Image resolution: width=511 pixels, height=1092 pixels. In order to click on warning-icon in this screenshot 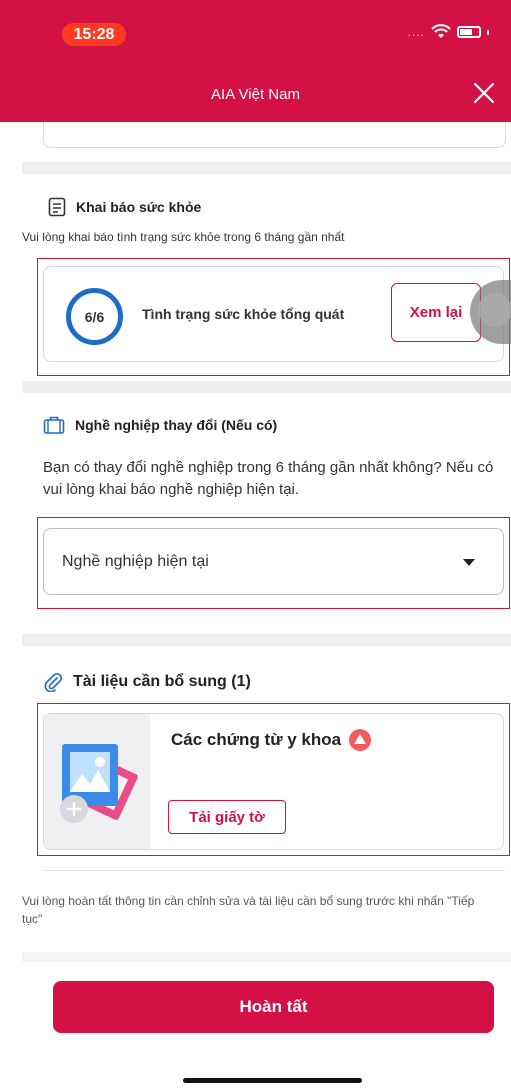, I will do `click(360, 740)`.